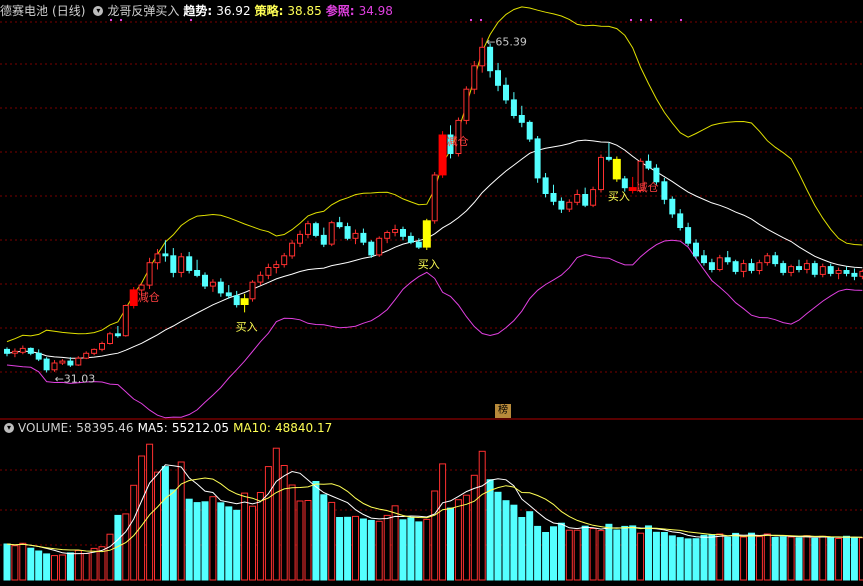 This screenshot has width=863, height=586. Describe the element at coordinates (143, 11) in the screenshot. I see `indicator-name: 龙哥反弹买入` at that location.